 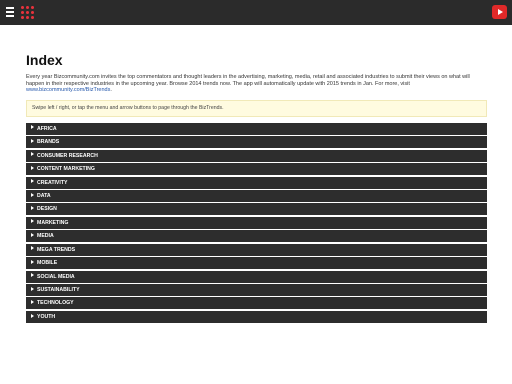 I want to click on category-label: TECHNOLOGY, so click(x=55, y=303).